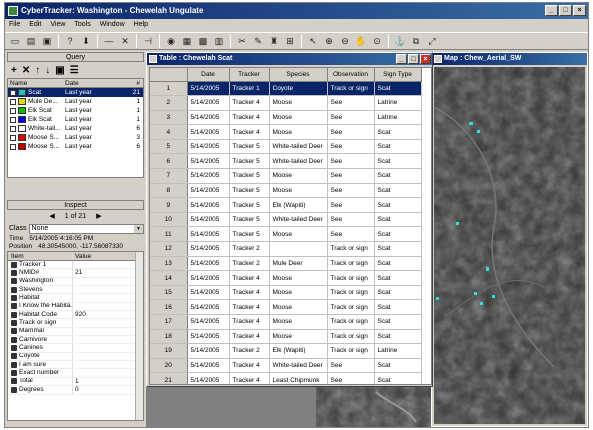  What do you see at coordinates (47, 70) in the screenshot?
I see `move-down-icon: ↓` at bounding box center [47, 70].